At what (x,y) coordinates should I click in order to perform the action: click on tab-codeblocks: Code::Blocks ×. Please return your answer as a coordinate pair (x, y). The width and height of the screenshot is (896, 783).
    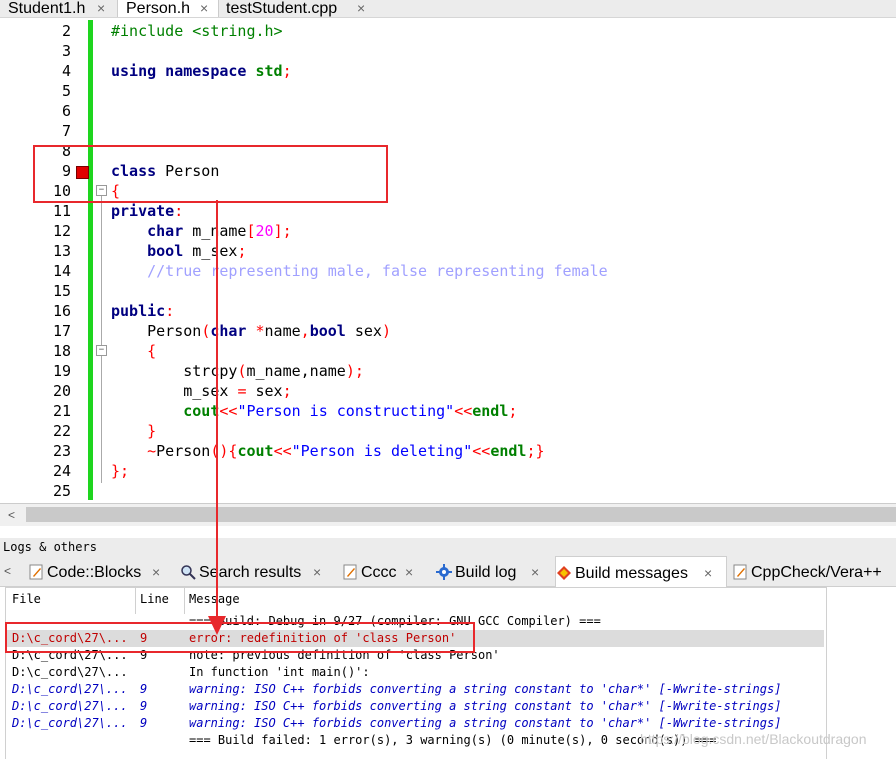
    Looking at the image, I should click on (102, 571).